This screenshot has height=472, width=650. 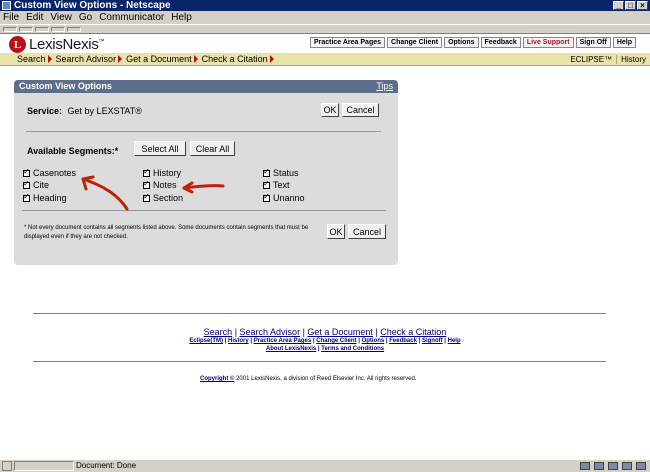 What do you see at coordinates (585, 466) in the screenshot?
I see `navigator-icon` at bounding box center [585, 466].